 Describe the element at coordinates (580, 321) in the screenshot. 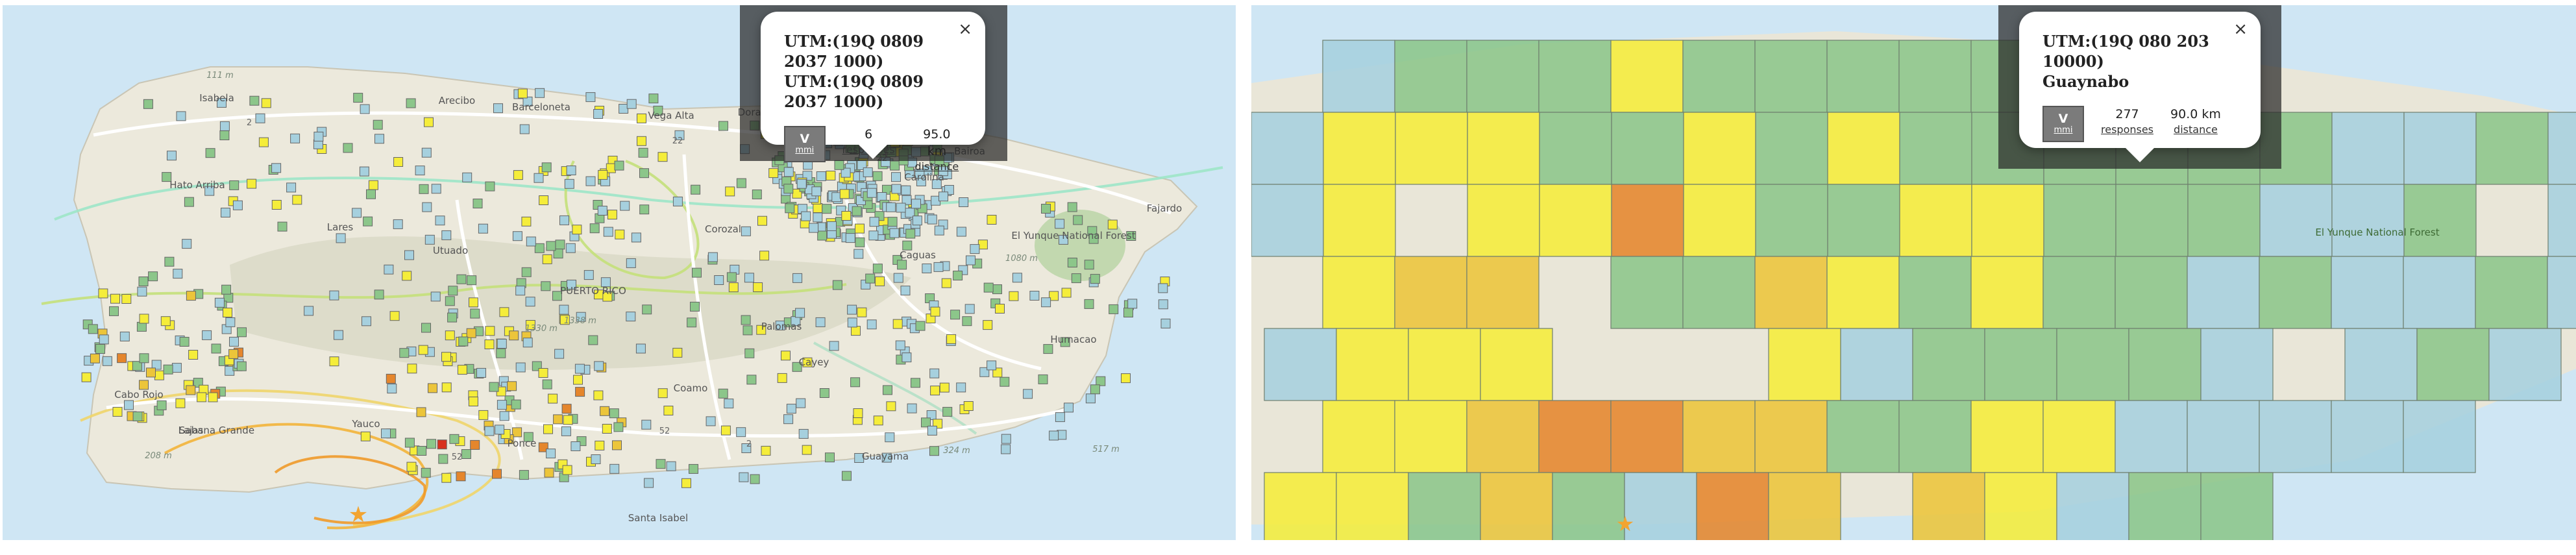

I see `elevation-label: 1338 m` at that location.